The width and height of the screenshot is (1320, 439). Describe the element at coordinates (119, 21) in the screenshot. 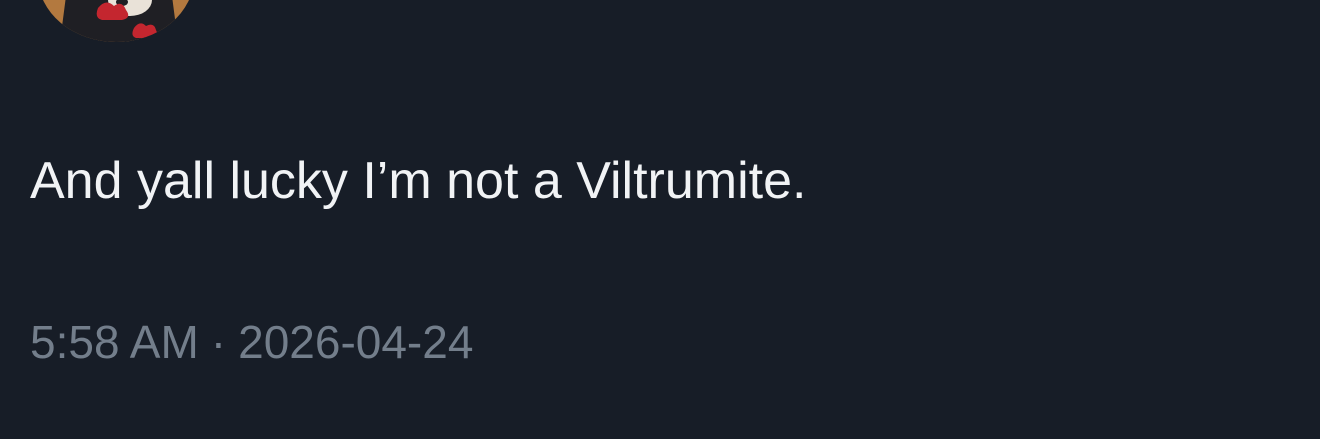

I see `avatar-character-icon` at that location.